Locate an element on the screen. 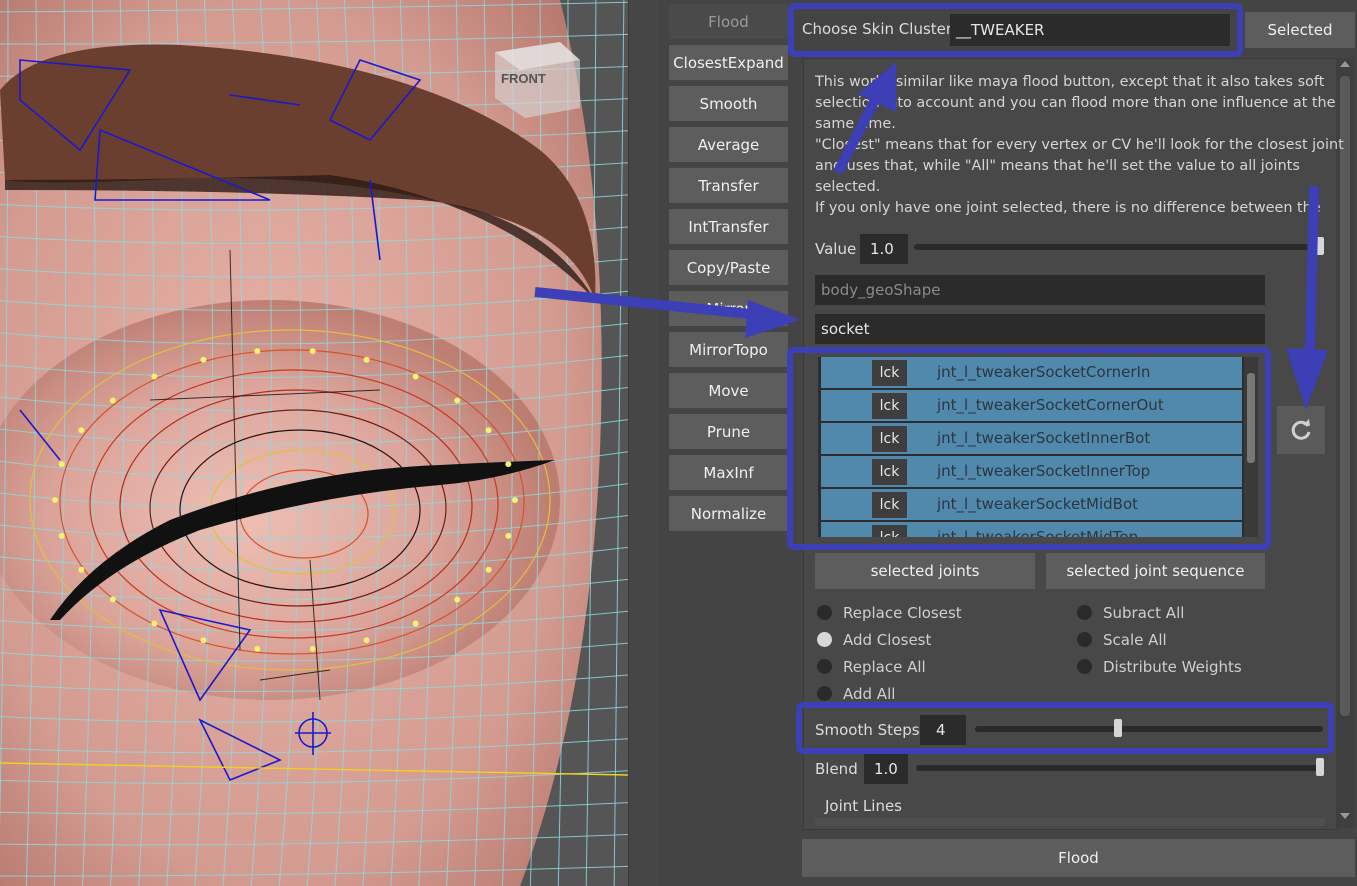 This screenshot has height=886, width=1357. closest-expand-button: ClosestExpand is located at coordinates (728, 62).